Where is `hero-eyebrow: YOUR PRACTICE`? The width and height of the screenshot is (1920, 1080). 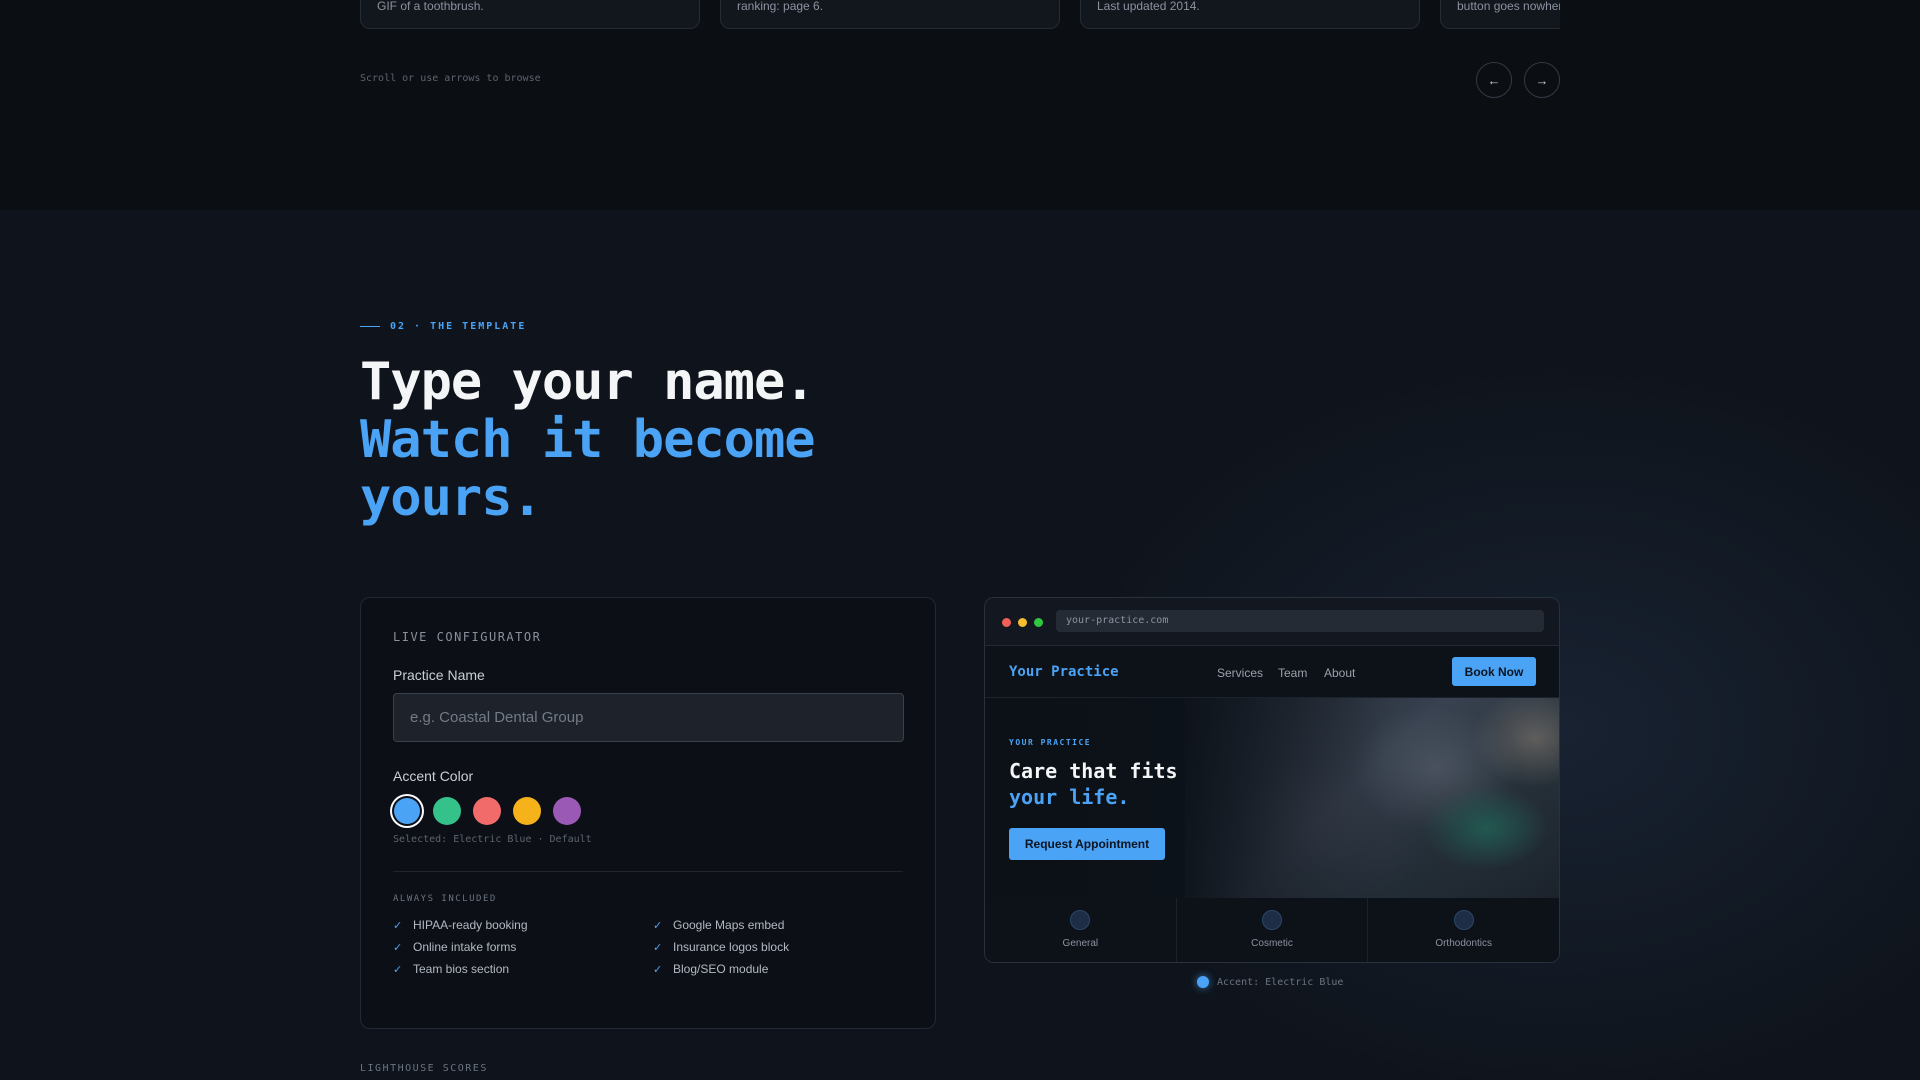 hero-eyebrow: YOUR PRACTICE is located at coordinates (1050, 742).